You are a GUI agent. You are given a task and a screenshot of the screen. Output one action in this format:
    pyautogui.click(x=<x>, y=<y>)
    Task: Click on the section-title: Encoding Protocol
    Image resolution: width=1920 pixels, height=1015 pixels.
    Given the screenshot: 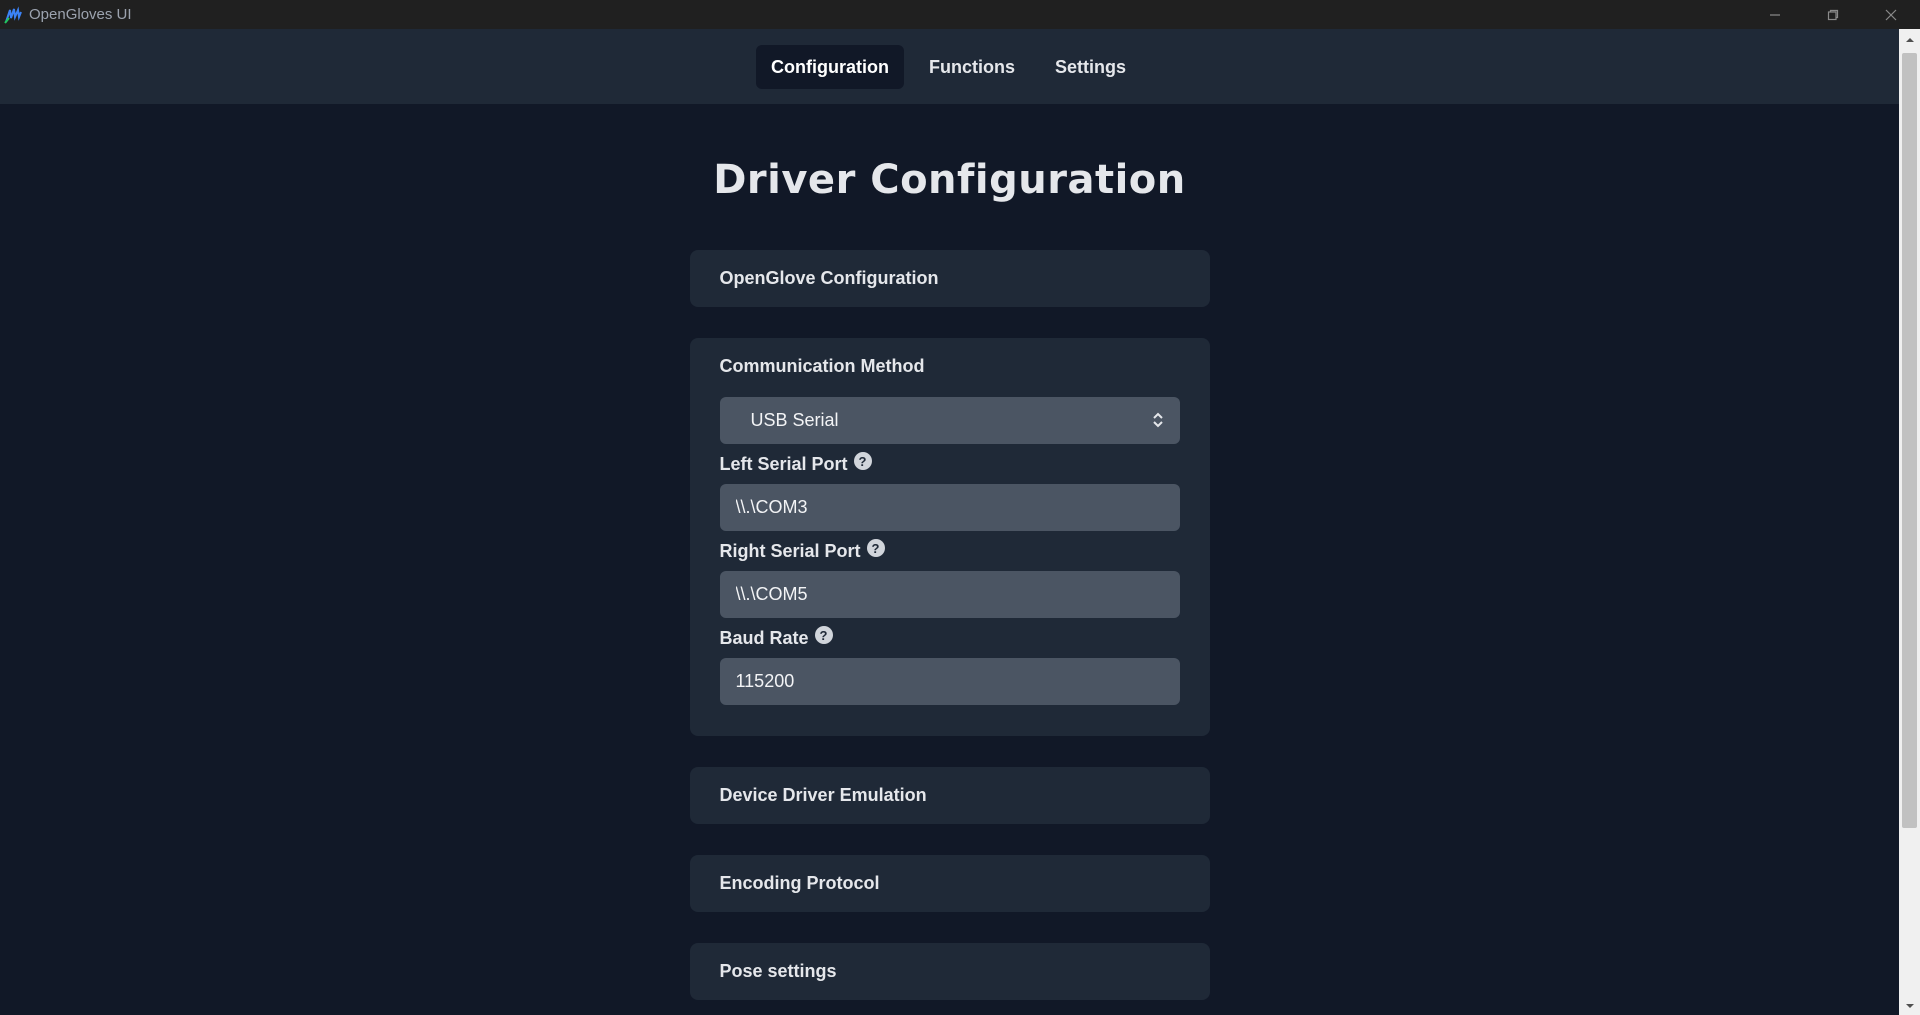 What is the action you would take?
    pyautogui.click(x=799, y=883)
    